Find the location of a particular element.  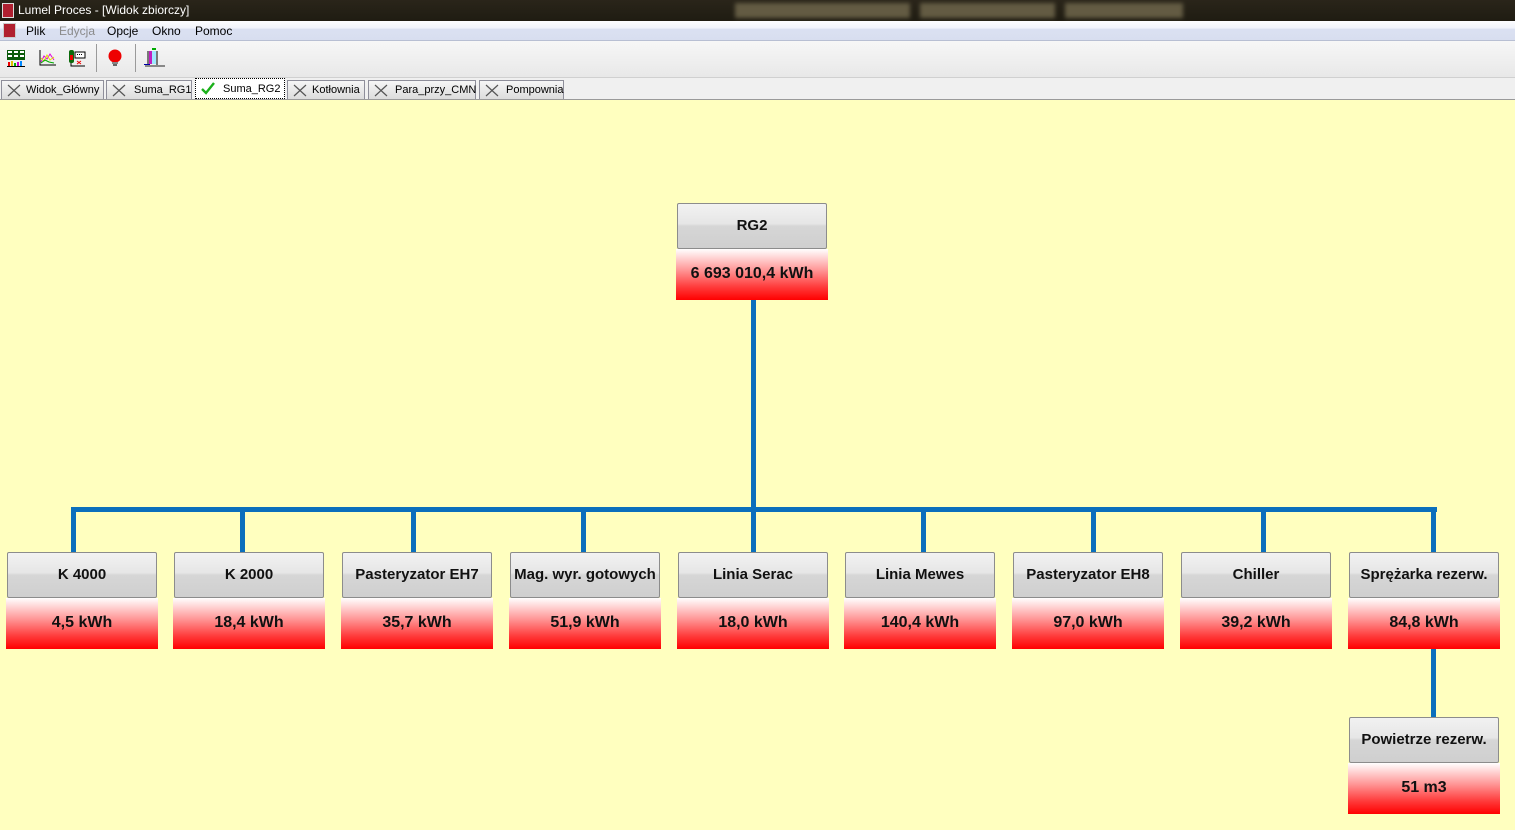

table-chart-button is located at coordinates (16, 58).